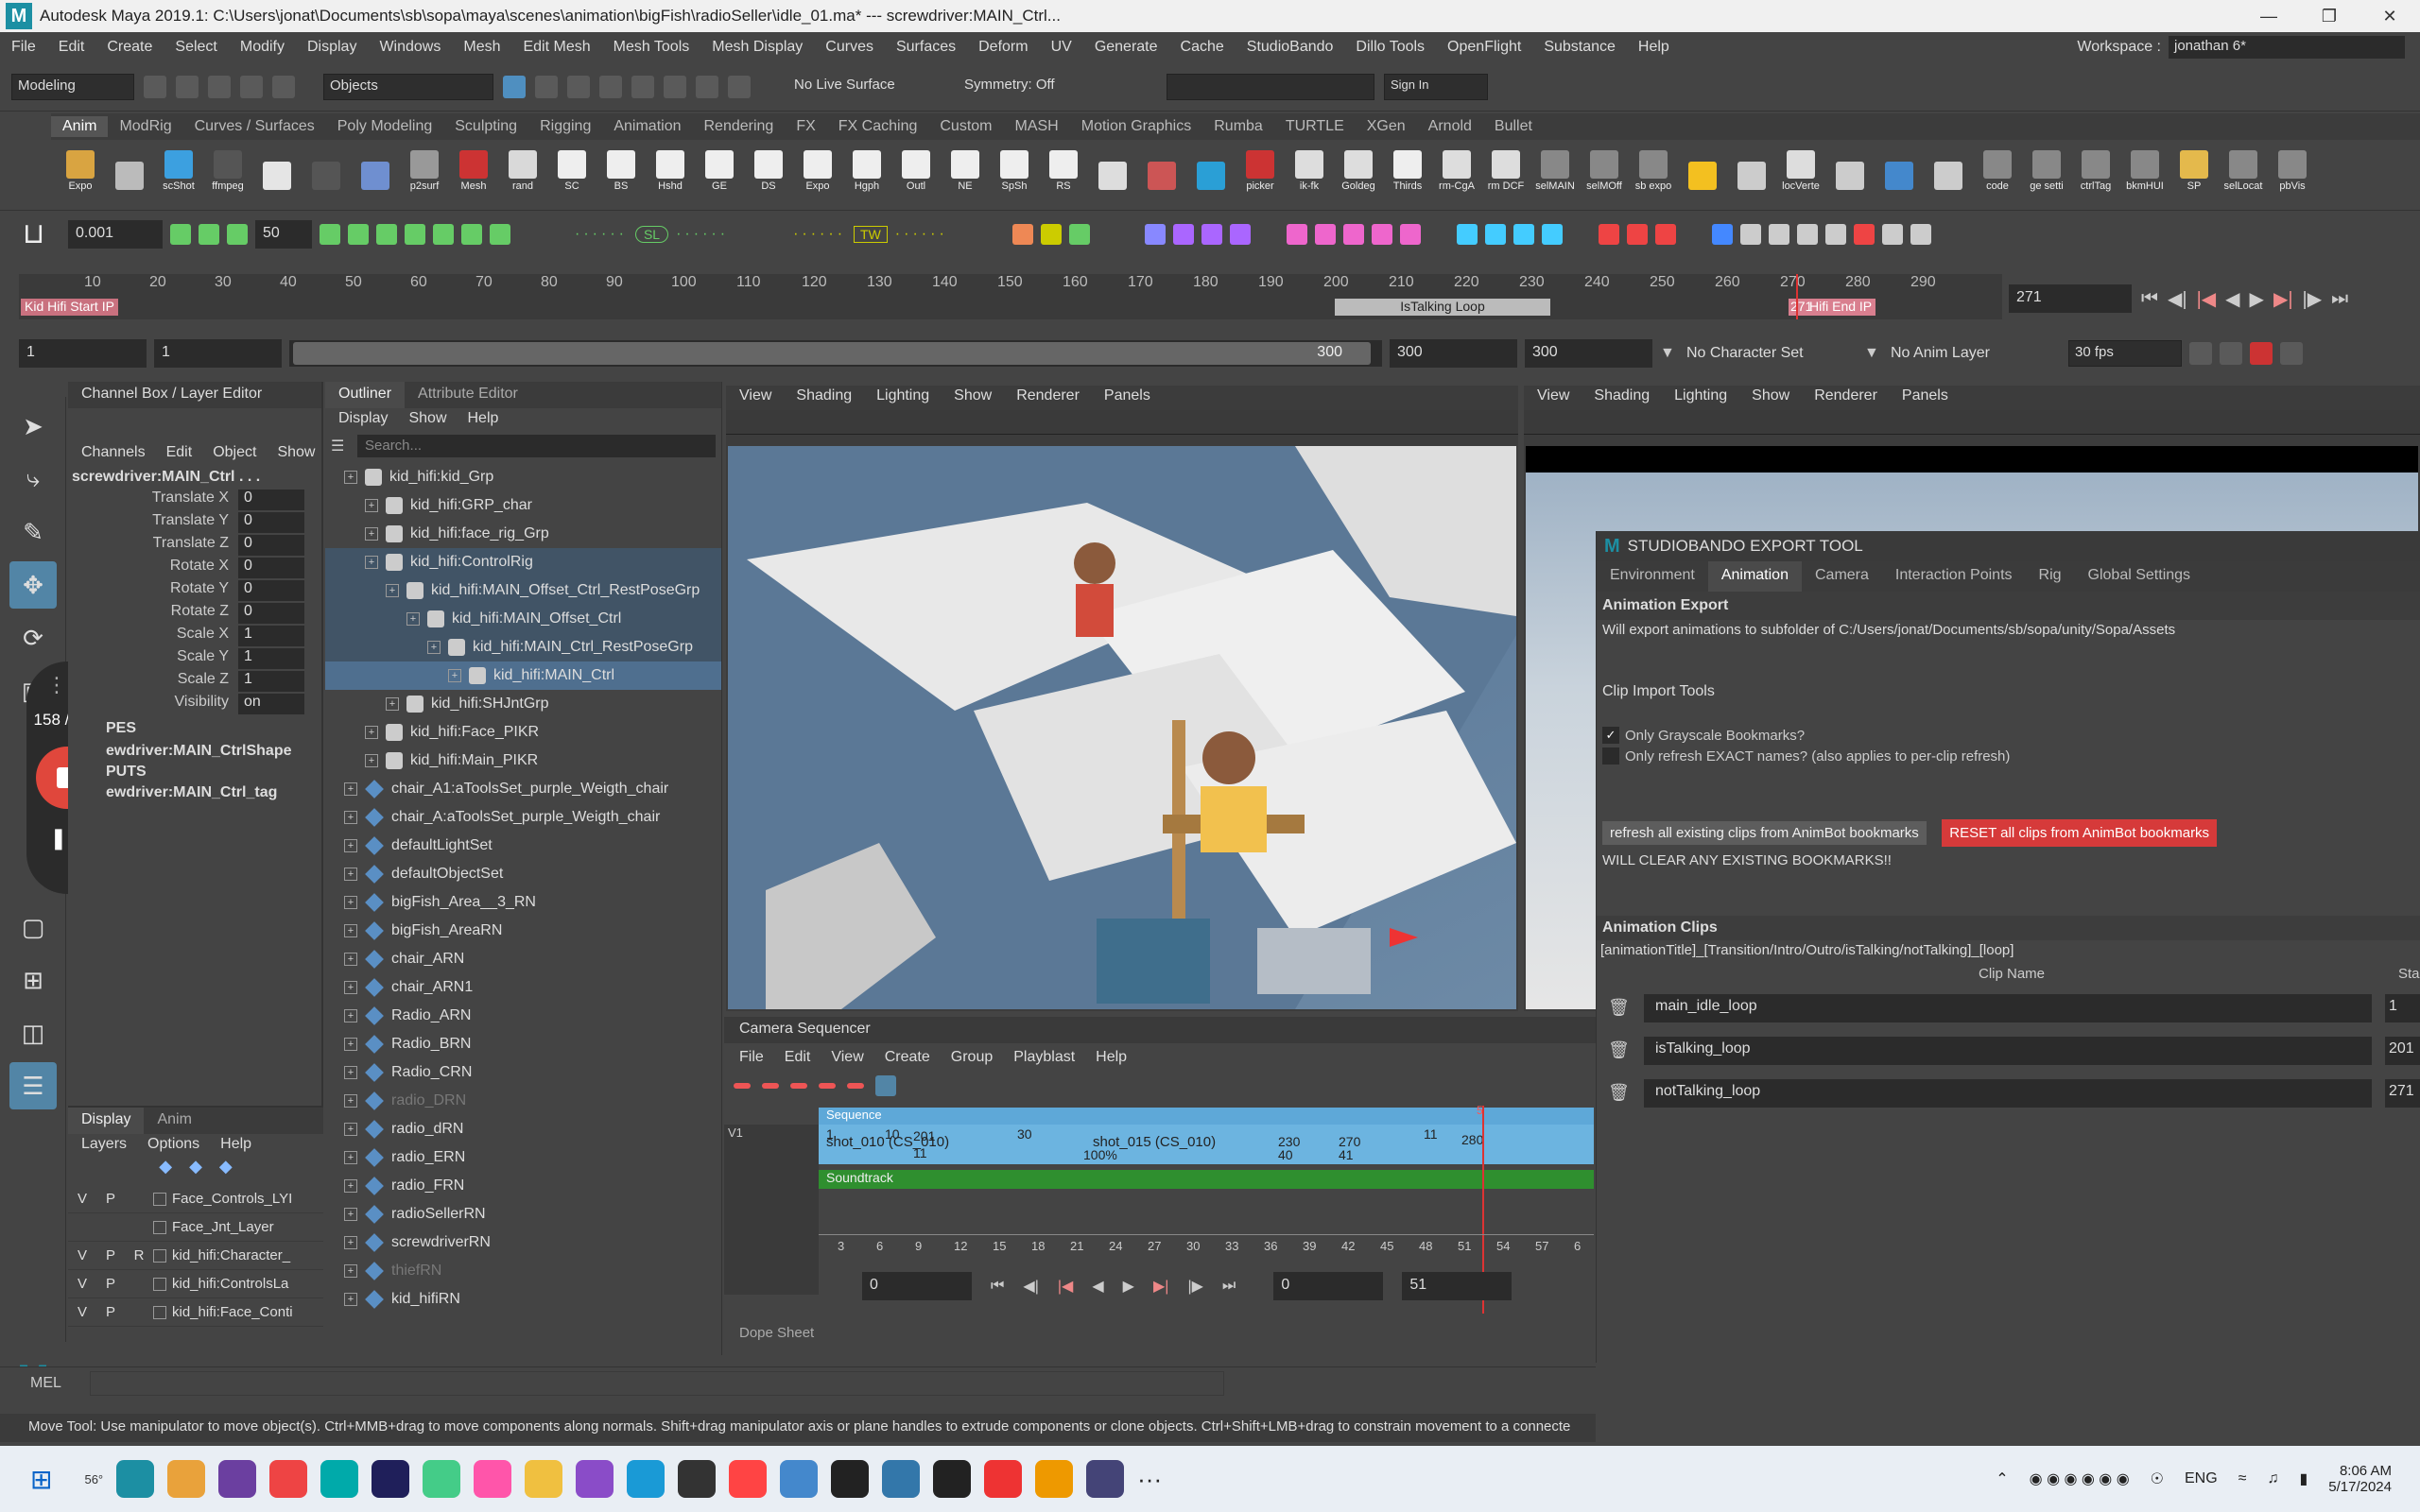 This screenshot has height=1512, width=2420. What do you see at coordinates (344, 446) in the screenshot?
I see `search-options-icon: ☰` at bounding box center [344, 446].